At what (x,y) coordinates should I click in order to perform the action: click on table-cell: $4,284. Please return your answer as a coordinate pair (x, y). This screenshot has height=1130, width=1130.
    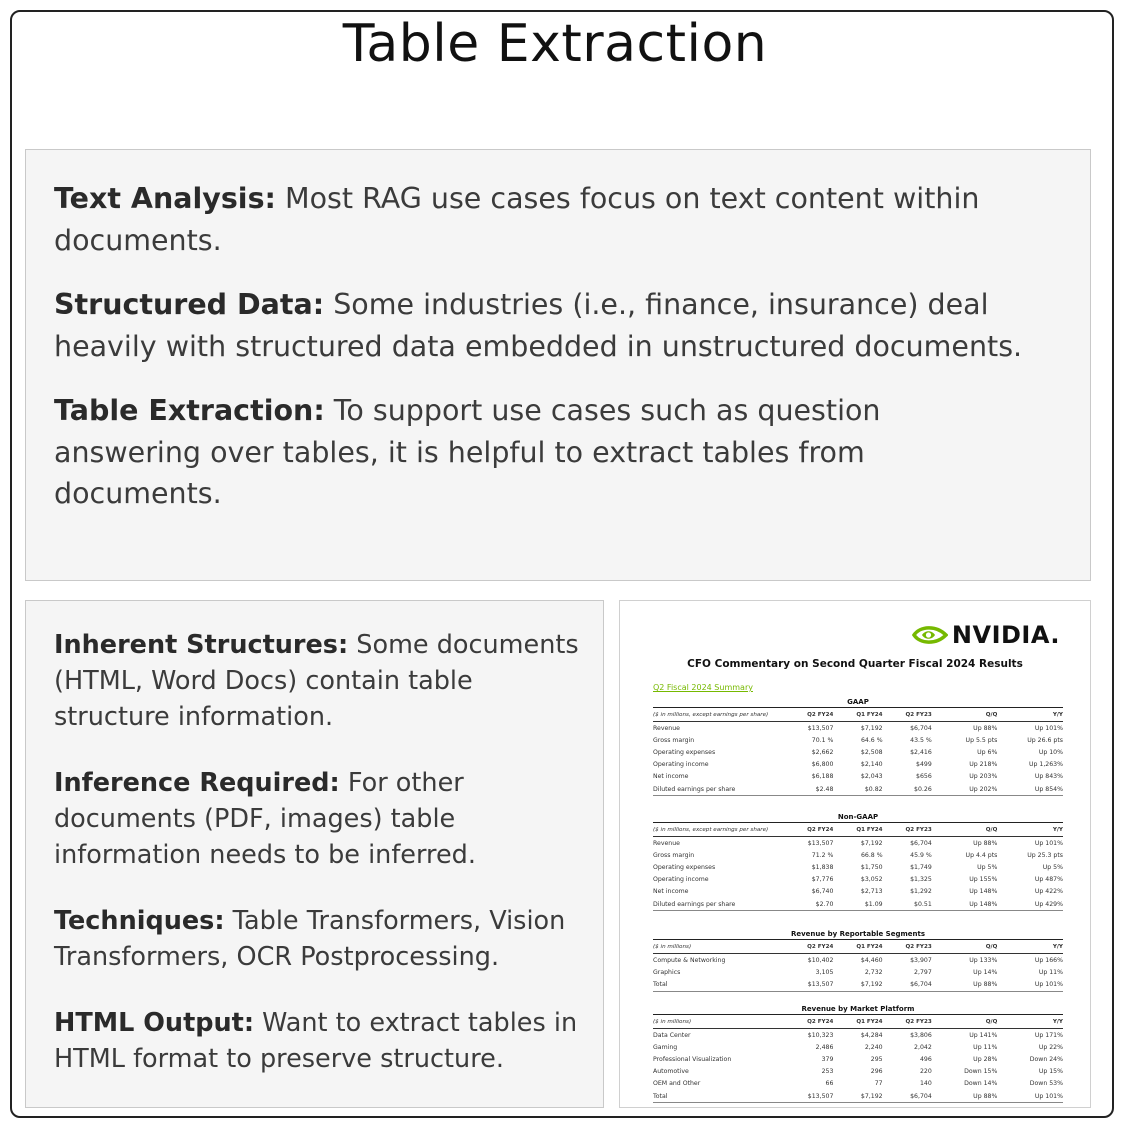
    Looking at the image, I should click on (871, 1035).